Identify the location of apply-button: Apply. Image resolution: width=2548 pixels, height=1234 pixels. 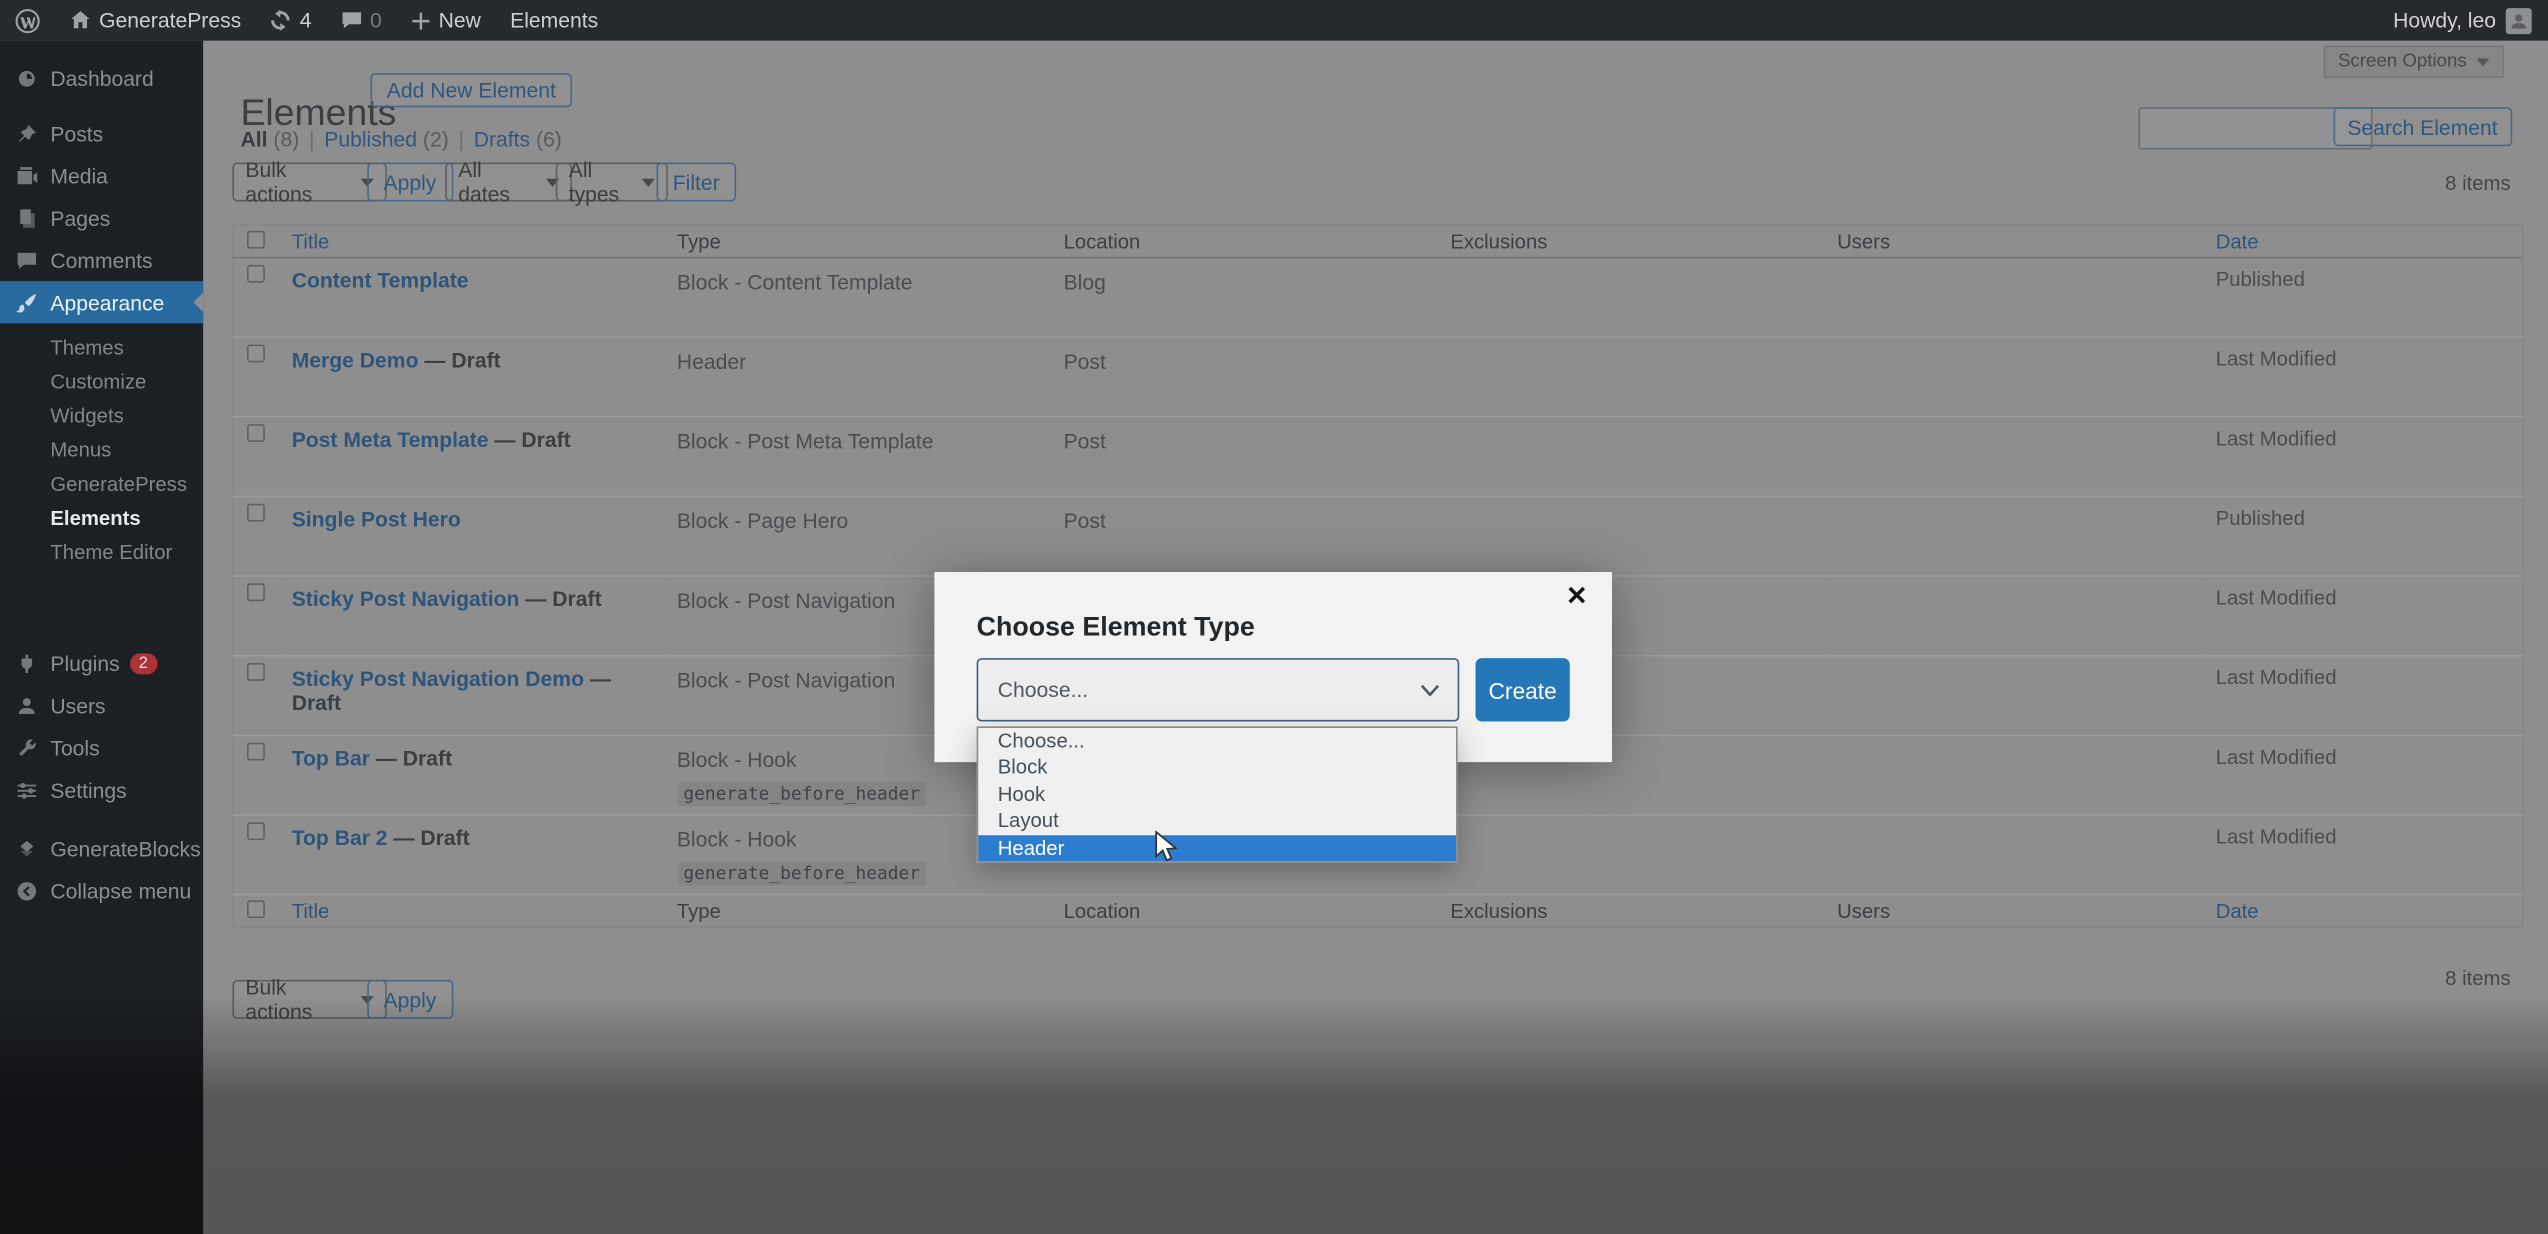
(410, 182).